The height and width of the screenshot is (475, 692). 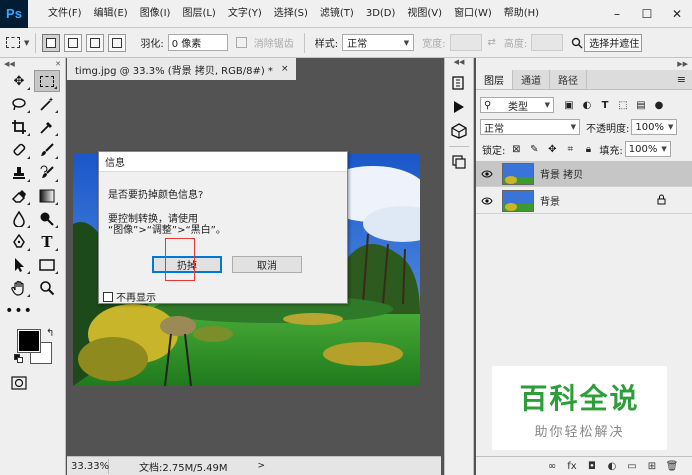 I want to click on panel-menu-icon: ≡, so click(x=681, y=79).